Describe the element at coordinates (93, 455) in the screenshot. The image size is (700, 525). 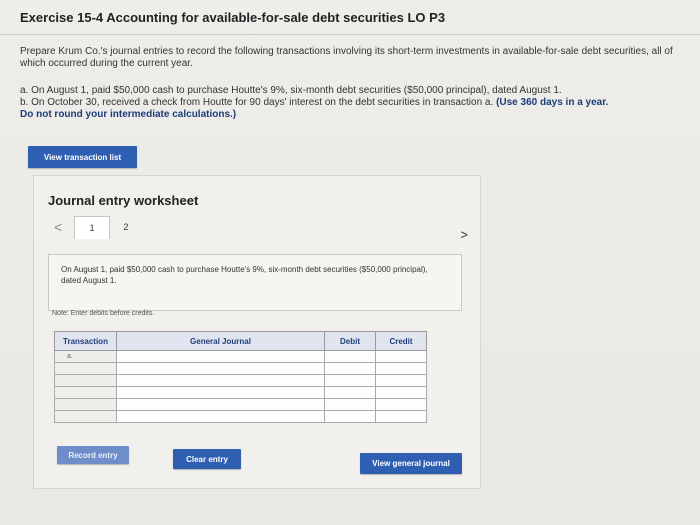
I see `record-entry-button: Record entry` at that location.